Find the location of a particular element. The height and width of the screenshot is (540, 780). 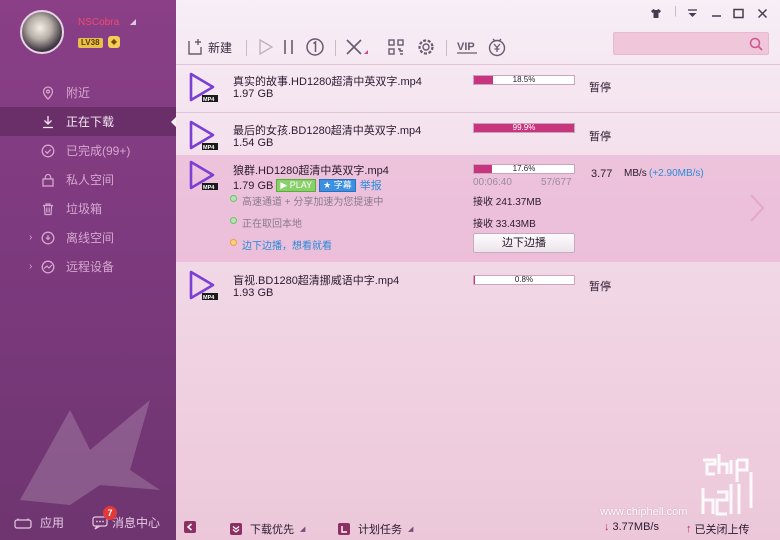

file-size-with-tags: 1.79 GB ▶ PLAY ★ 字幕 举报 is located at coordinates (307, 185).